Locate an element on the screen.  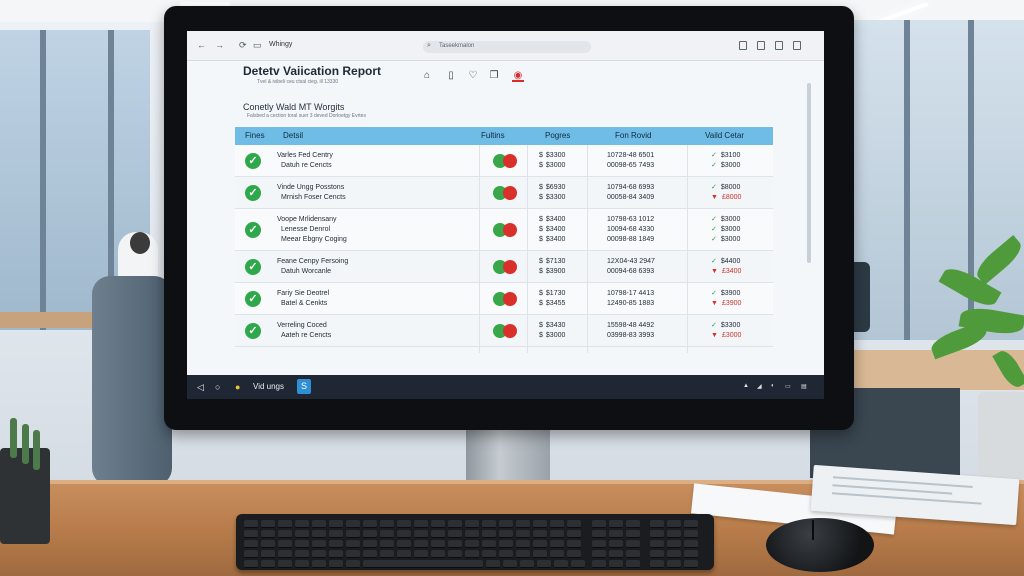
column-header: Detsil is located at coordinates (293, 135).